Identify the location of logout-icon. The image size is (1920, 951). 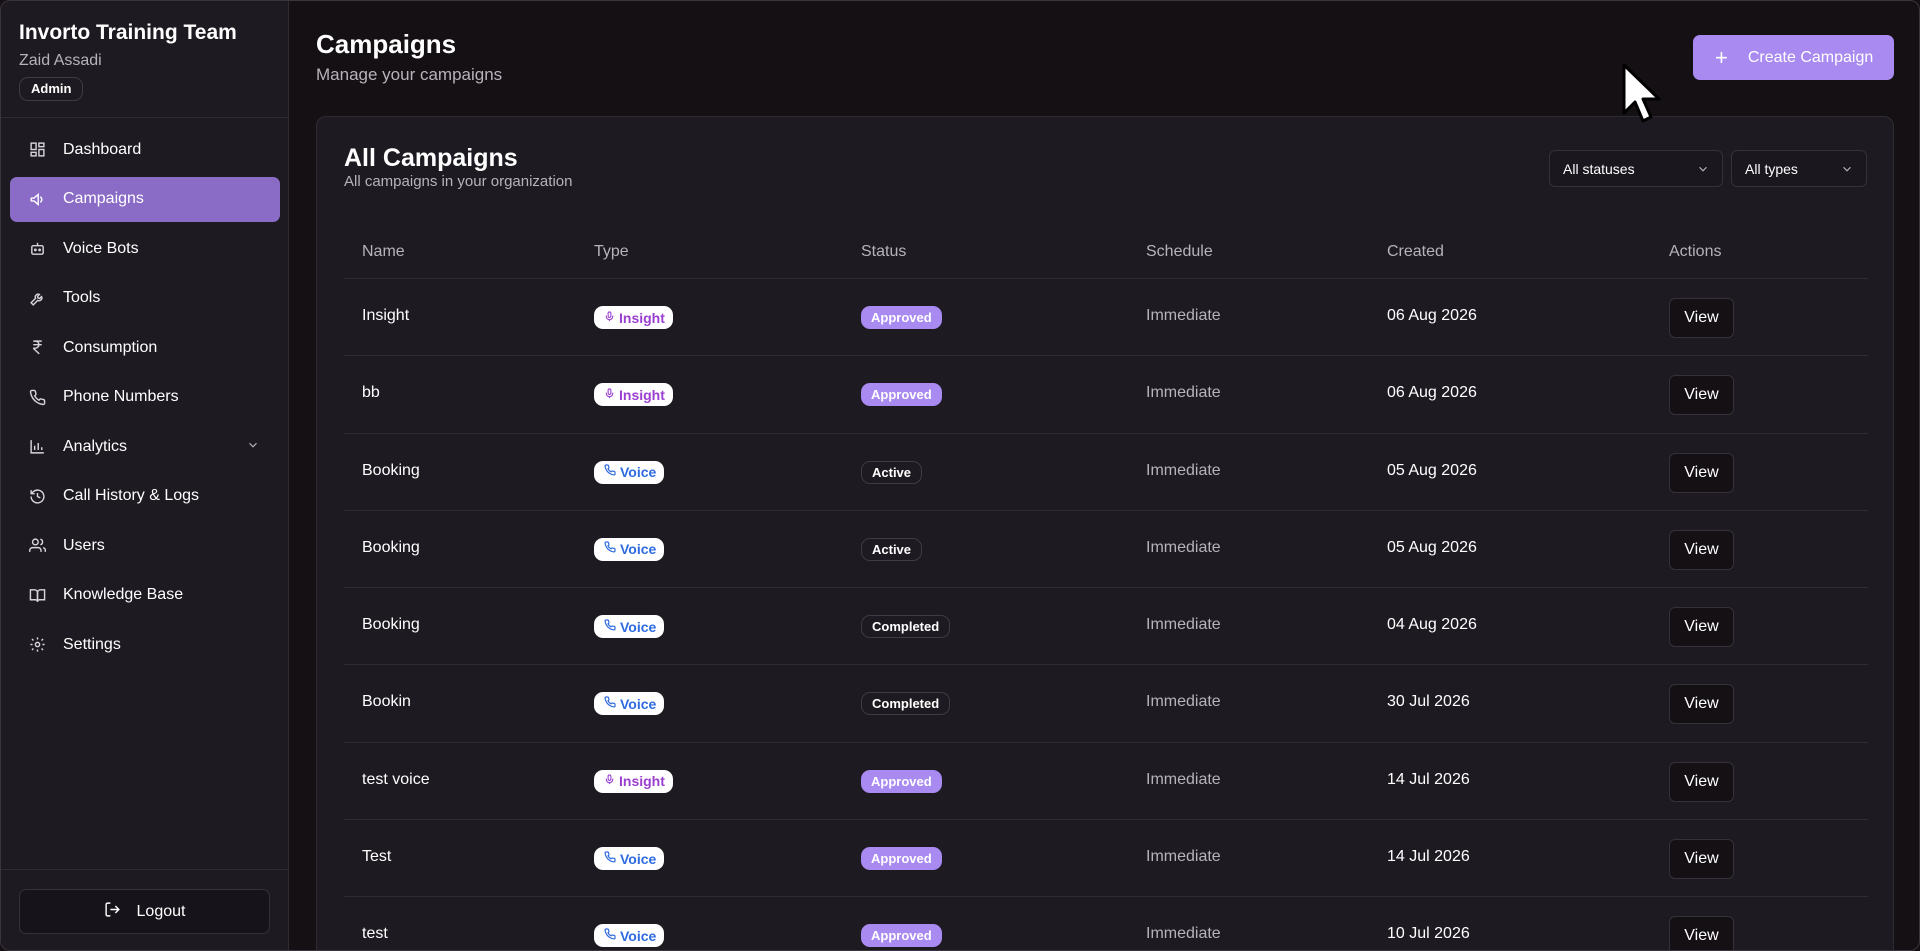
(112, 912).